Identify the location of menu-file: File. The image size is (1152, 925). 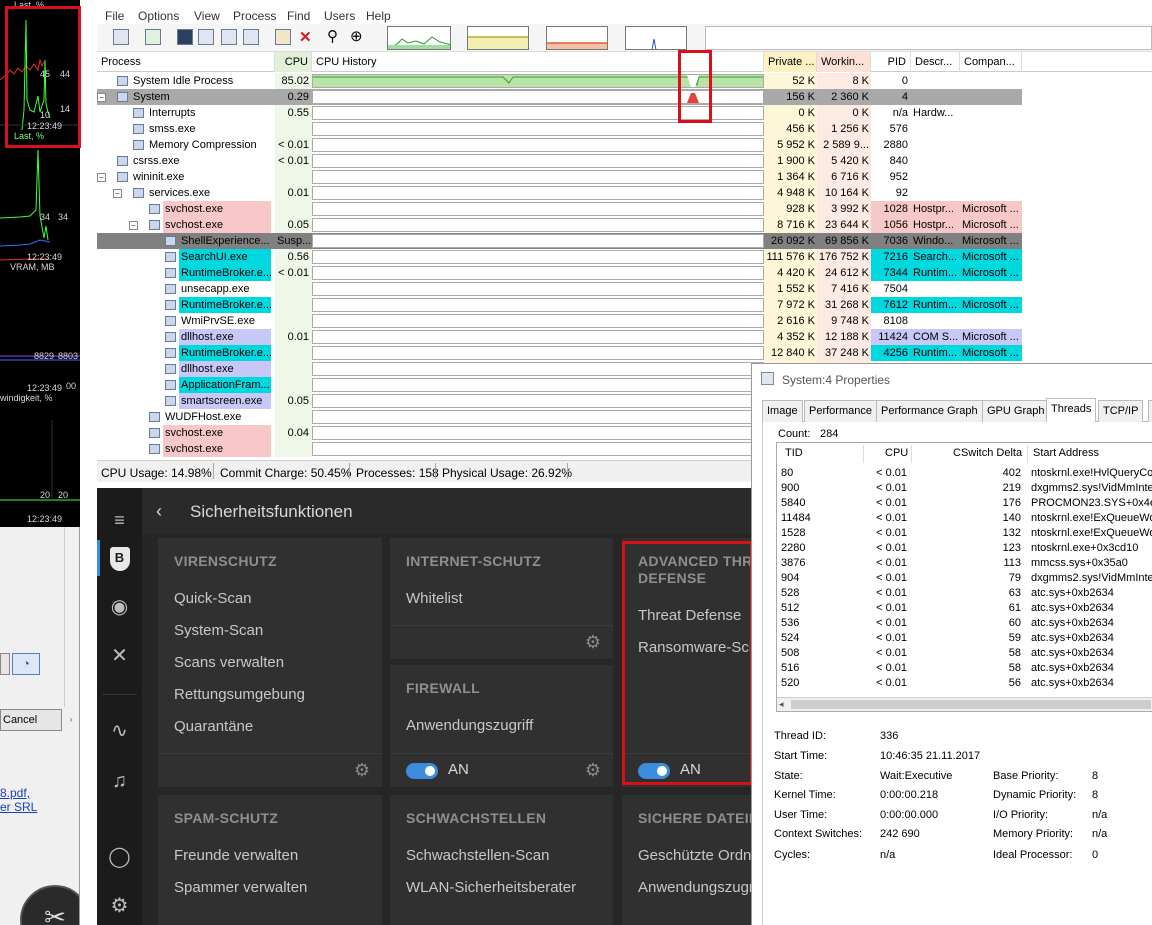
(114, 16).